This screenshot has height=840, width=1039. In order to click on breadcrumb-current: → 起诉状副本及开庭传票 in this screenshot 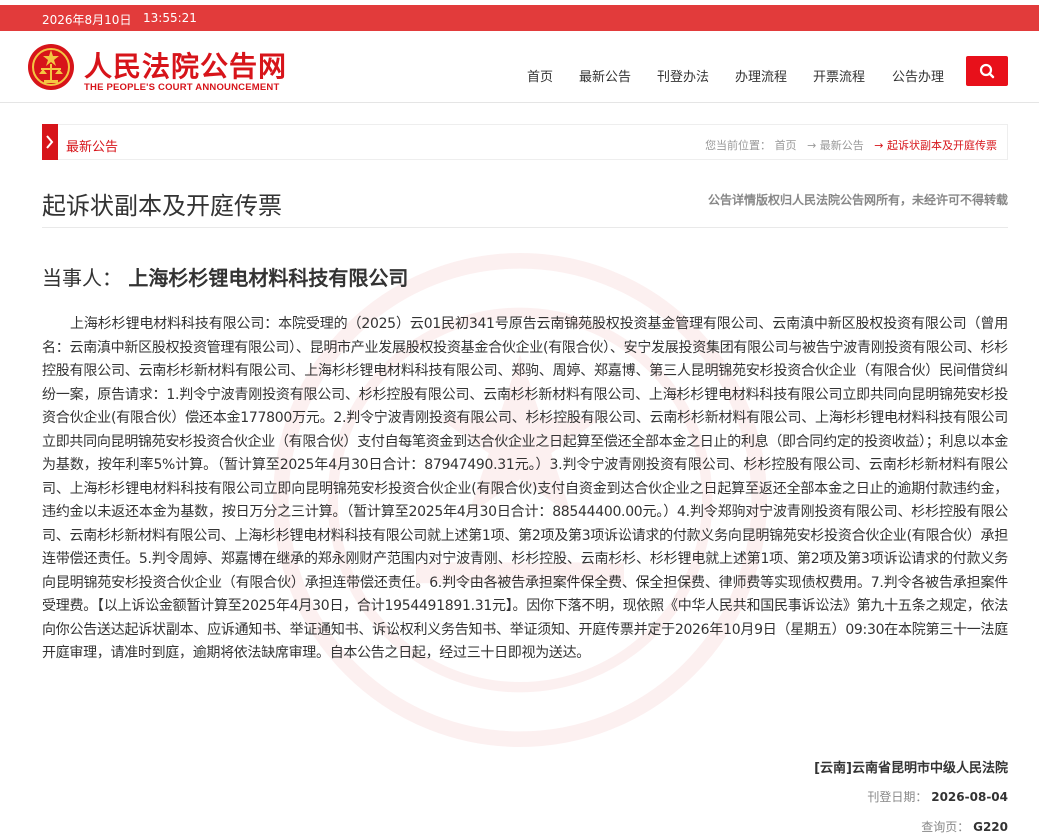, I will do `click(935, 145)`.